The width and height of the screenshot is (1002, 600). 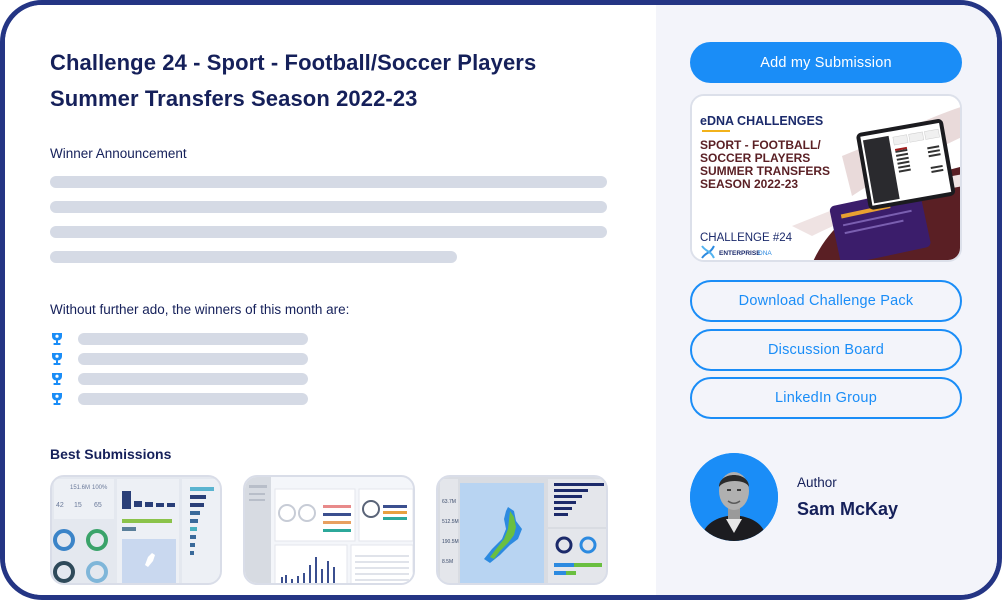 What do you see at coordinates (111, 454) in the screenshot?
I see `best-submissions-heading: Best Submissions` at bounding box center [111, 454].